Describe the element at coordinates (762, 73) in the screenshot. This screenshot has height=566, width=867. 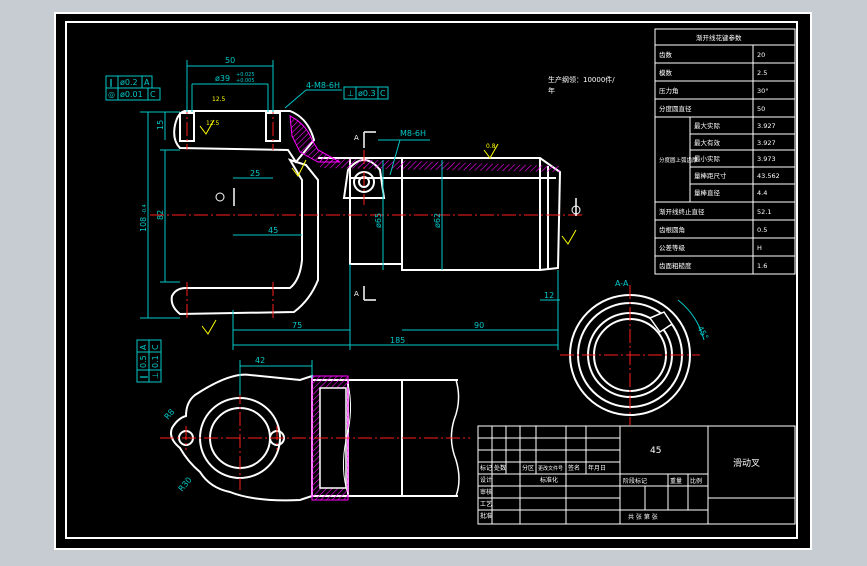
I see `param-value: 2.5` at that location.